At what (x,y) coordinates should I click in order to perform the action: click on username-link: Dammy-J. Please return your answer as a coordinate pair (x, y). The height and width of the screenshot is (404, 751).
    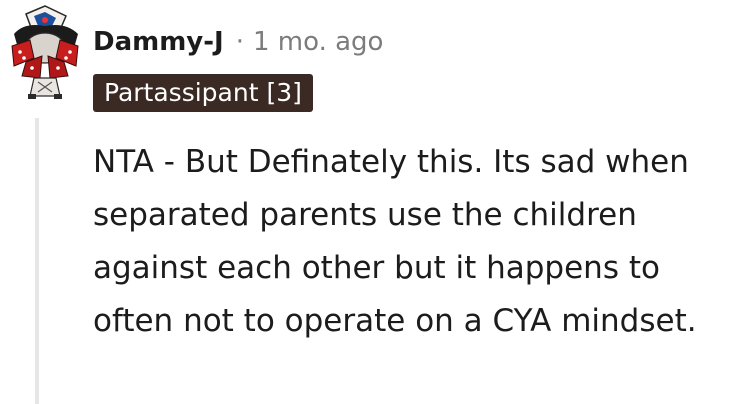
    Looking at the image, I should click on (158, 42).